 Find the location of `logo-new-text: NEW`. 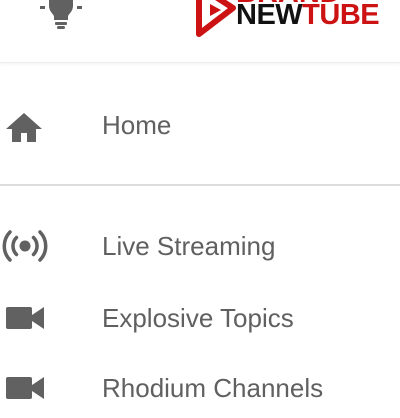

logo-new-text: NEW is located at coordinates (269, 15).